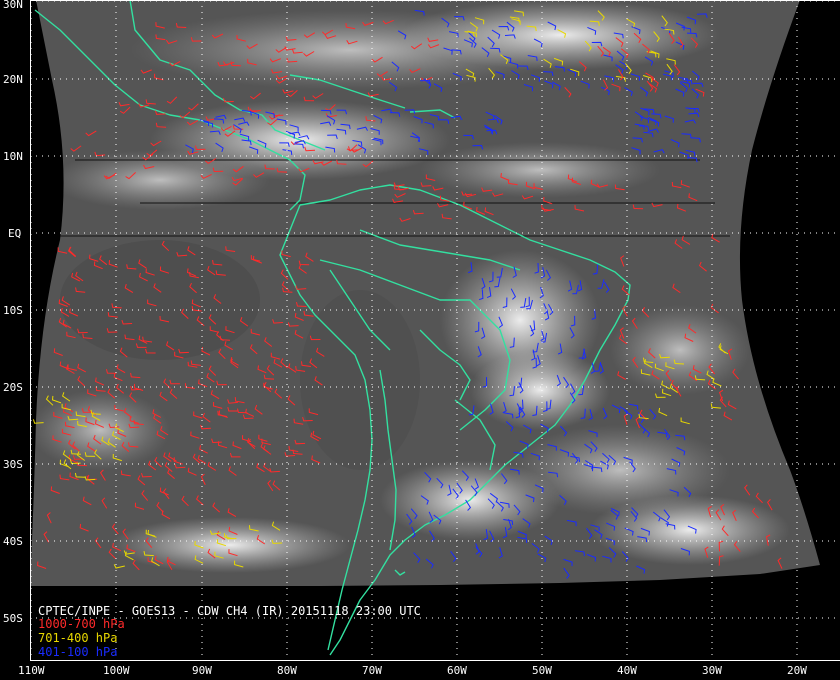 The width and height of the screenshot is (840, 680). Describe the element at coordinates (14, 233) in the screenshot. I see `lat-label: EQ` at that location.